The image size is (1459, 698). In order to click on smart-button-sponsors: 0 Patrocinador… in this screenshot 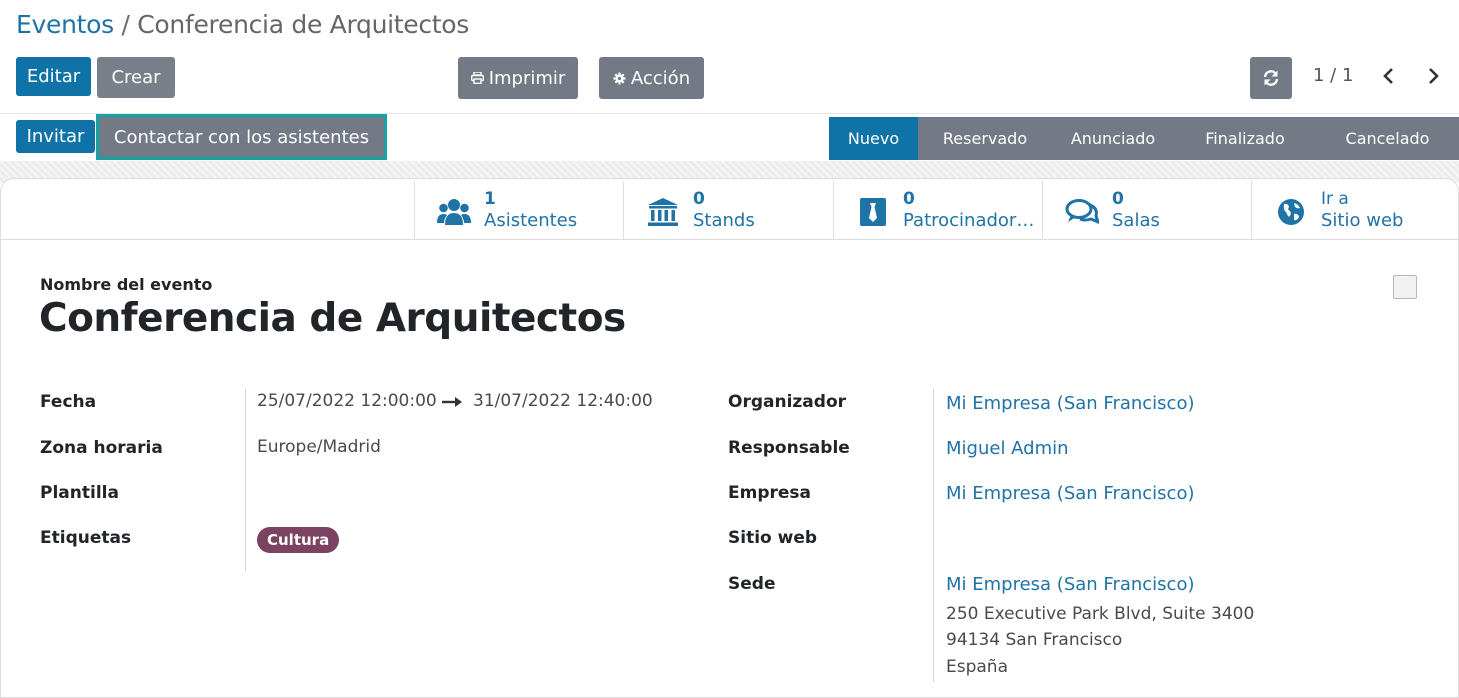, I will do `click(938, 210)`.